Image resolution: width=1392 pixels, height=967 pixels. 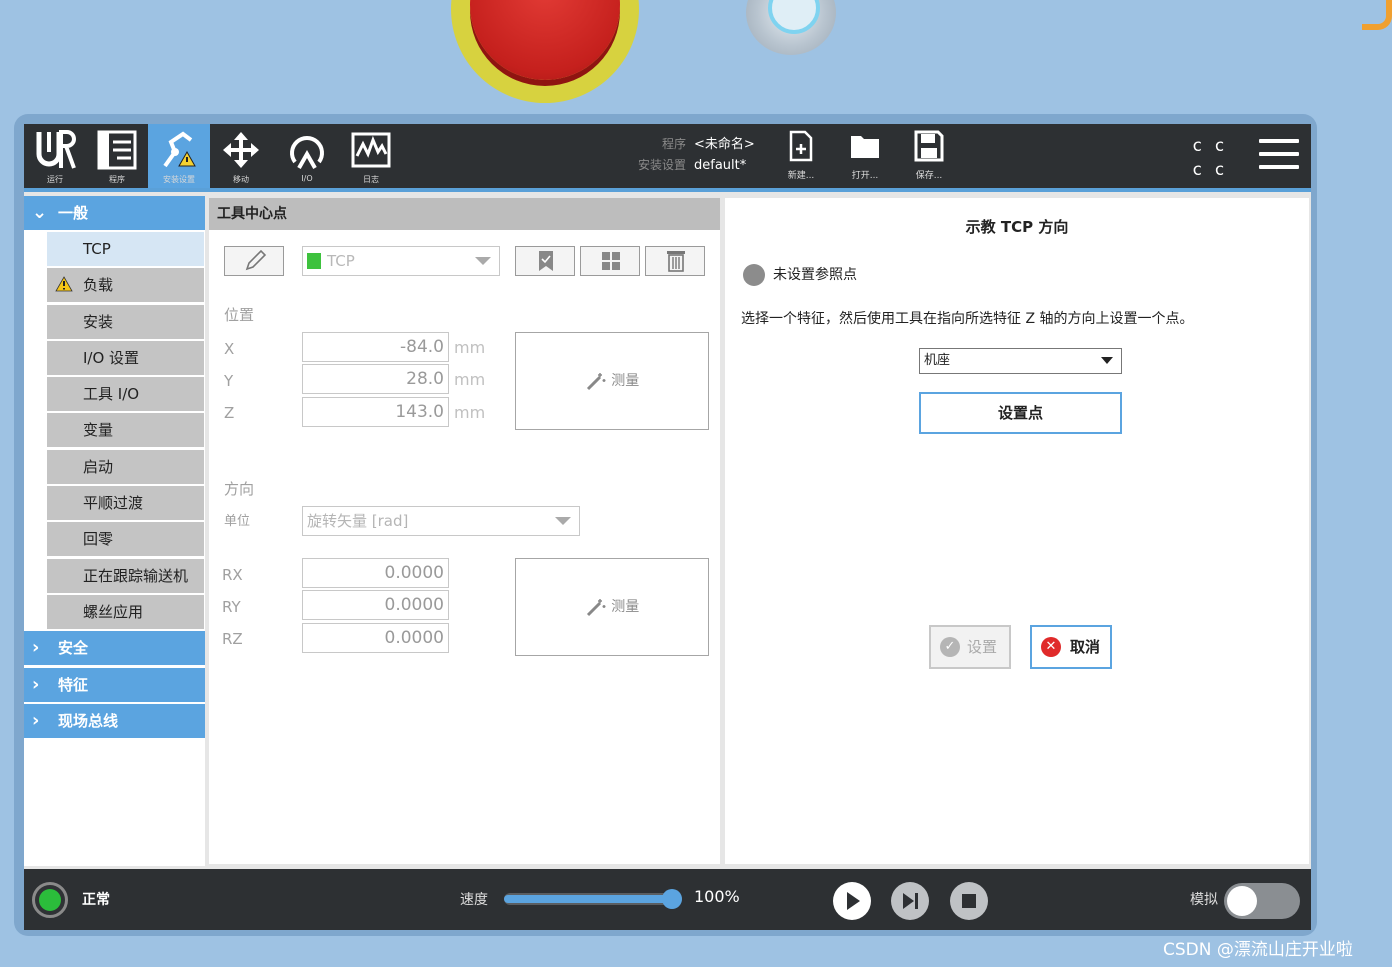 What do you see at coordinates (232, 575) in the screenshot?
I see `rx-label: RX` at bounding box center [232, 575].